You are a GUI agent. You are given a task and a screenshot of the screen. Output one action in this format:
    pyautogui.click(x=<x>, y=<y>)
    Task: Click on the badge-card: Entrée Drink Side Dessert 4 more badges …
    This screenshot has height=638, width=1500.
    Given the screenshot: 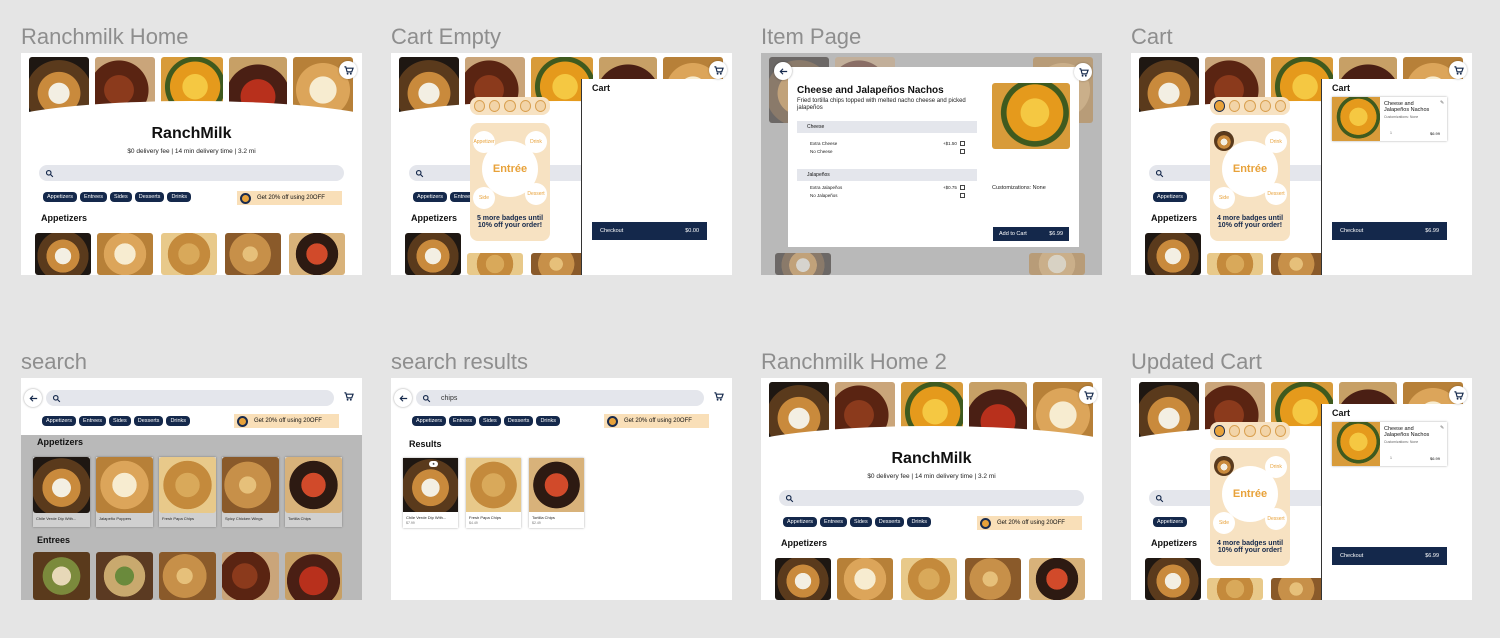 What is the action you would take?
    pyautogui.click(x=1250, y=182)
    